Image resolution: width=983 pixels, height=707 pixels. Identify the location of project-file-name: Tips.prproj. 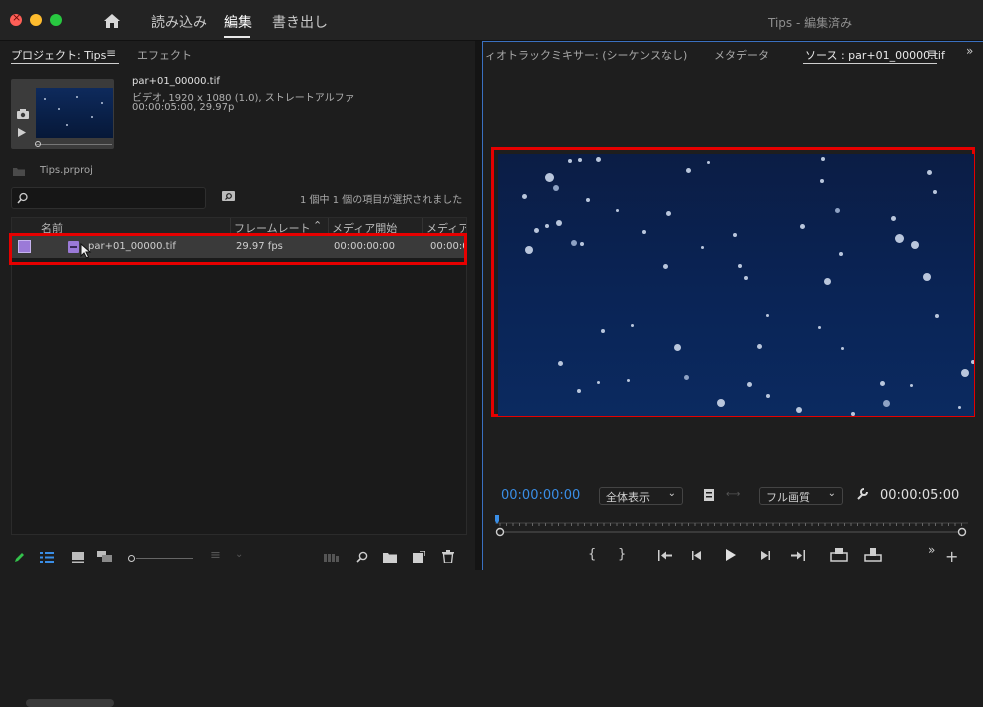
(66, 170).